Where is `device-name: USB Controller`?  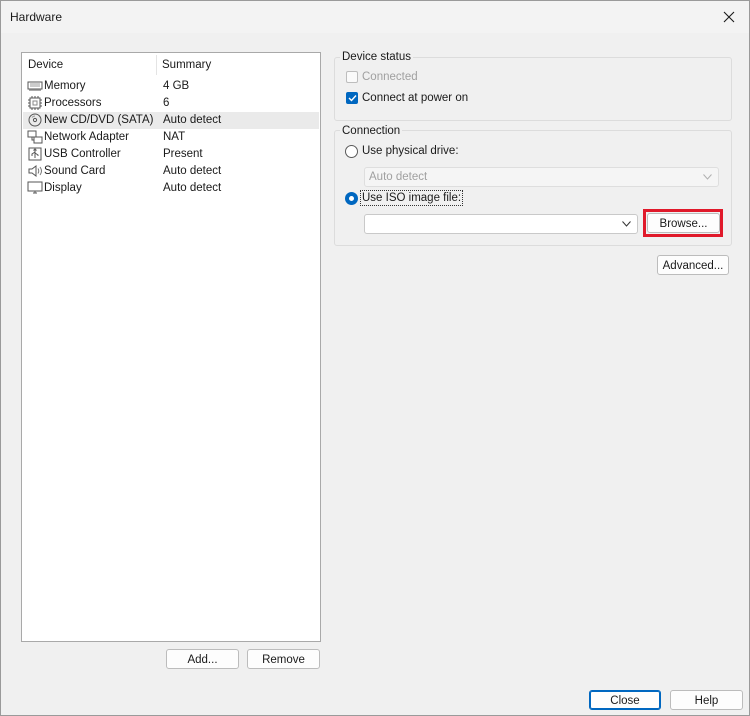
device-name: USB Controller is located at coordinates (82, 154).